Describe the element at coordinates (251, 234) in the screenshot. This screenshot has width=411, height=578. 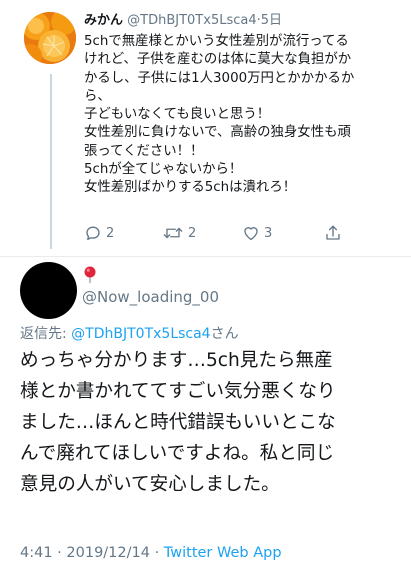
I see `like-icon` at that location.